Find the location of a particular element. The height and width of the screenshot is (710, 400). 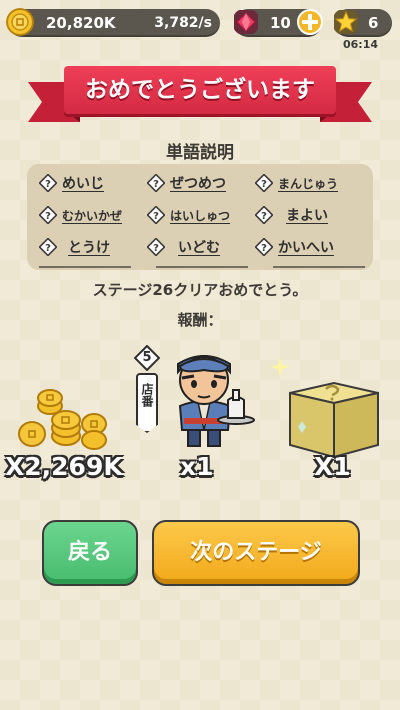

vocab-word-label: かいへい is located at coordinates (306, 248).